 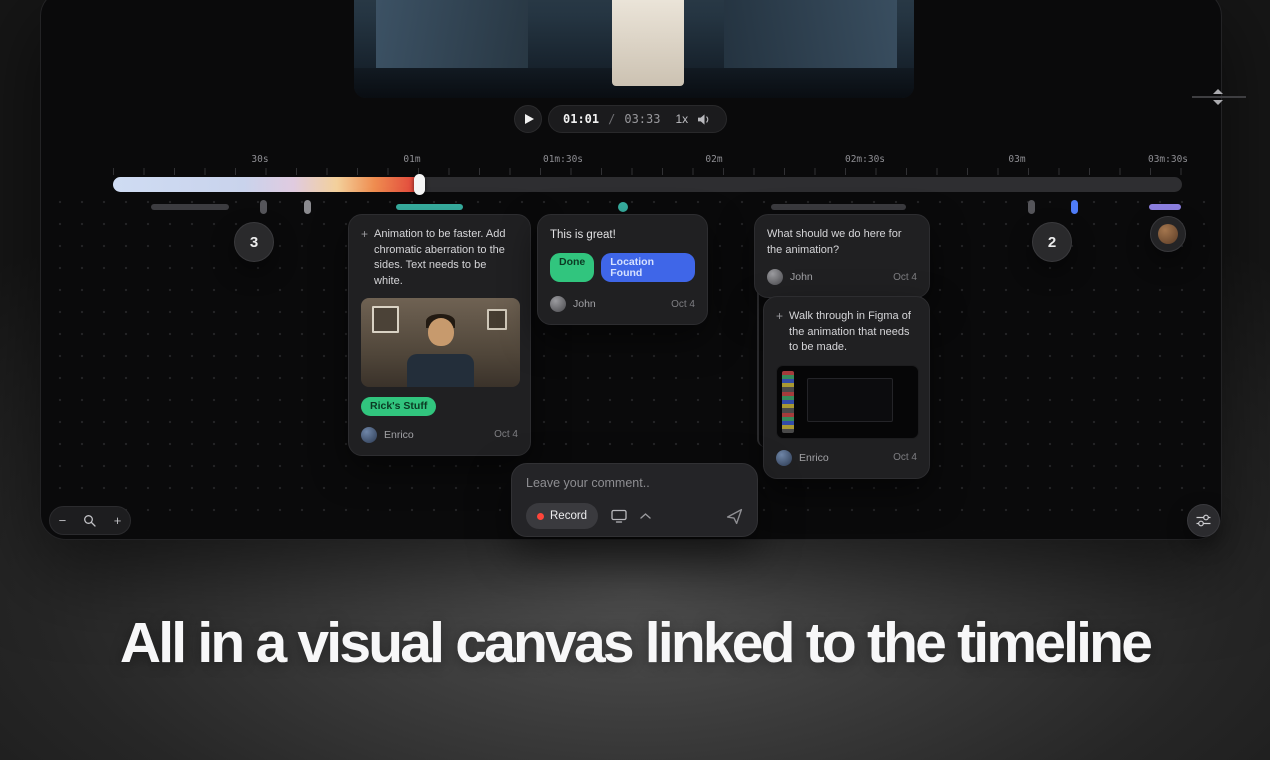 I want to click on play-icon, so click(x=529, y=119).